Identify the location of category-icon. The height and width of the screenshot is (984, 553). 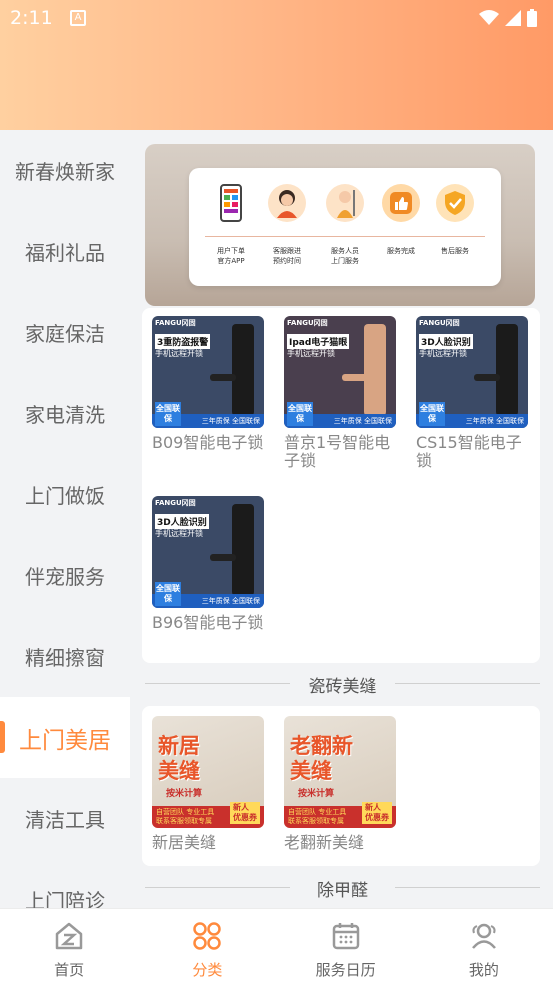
(207, 936).